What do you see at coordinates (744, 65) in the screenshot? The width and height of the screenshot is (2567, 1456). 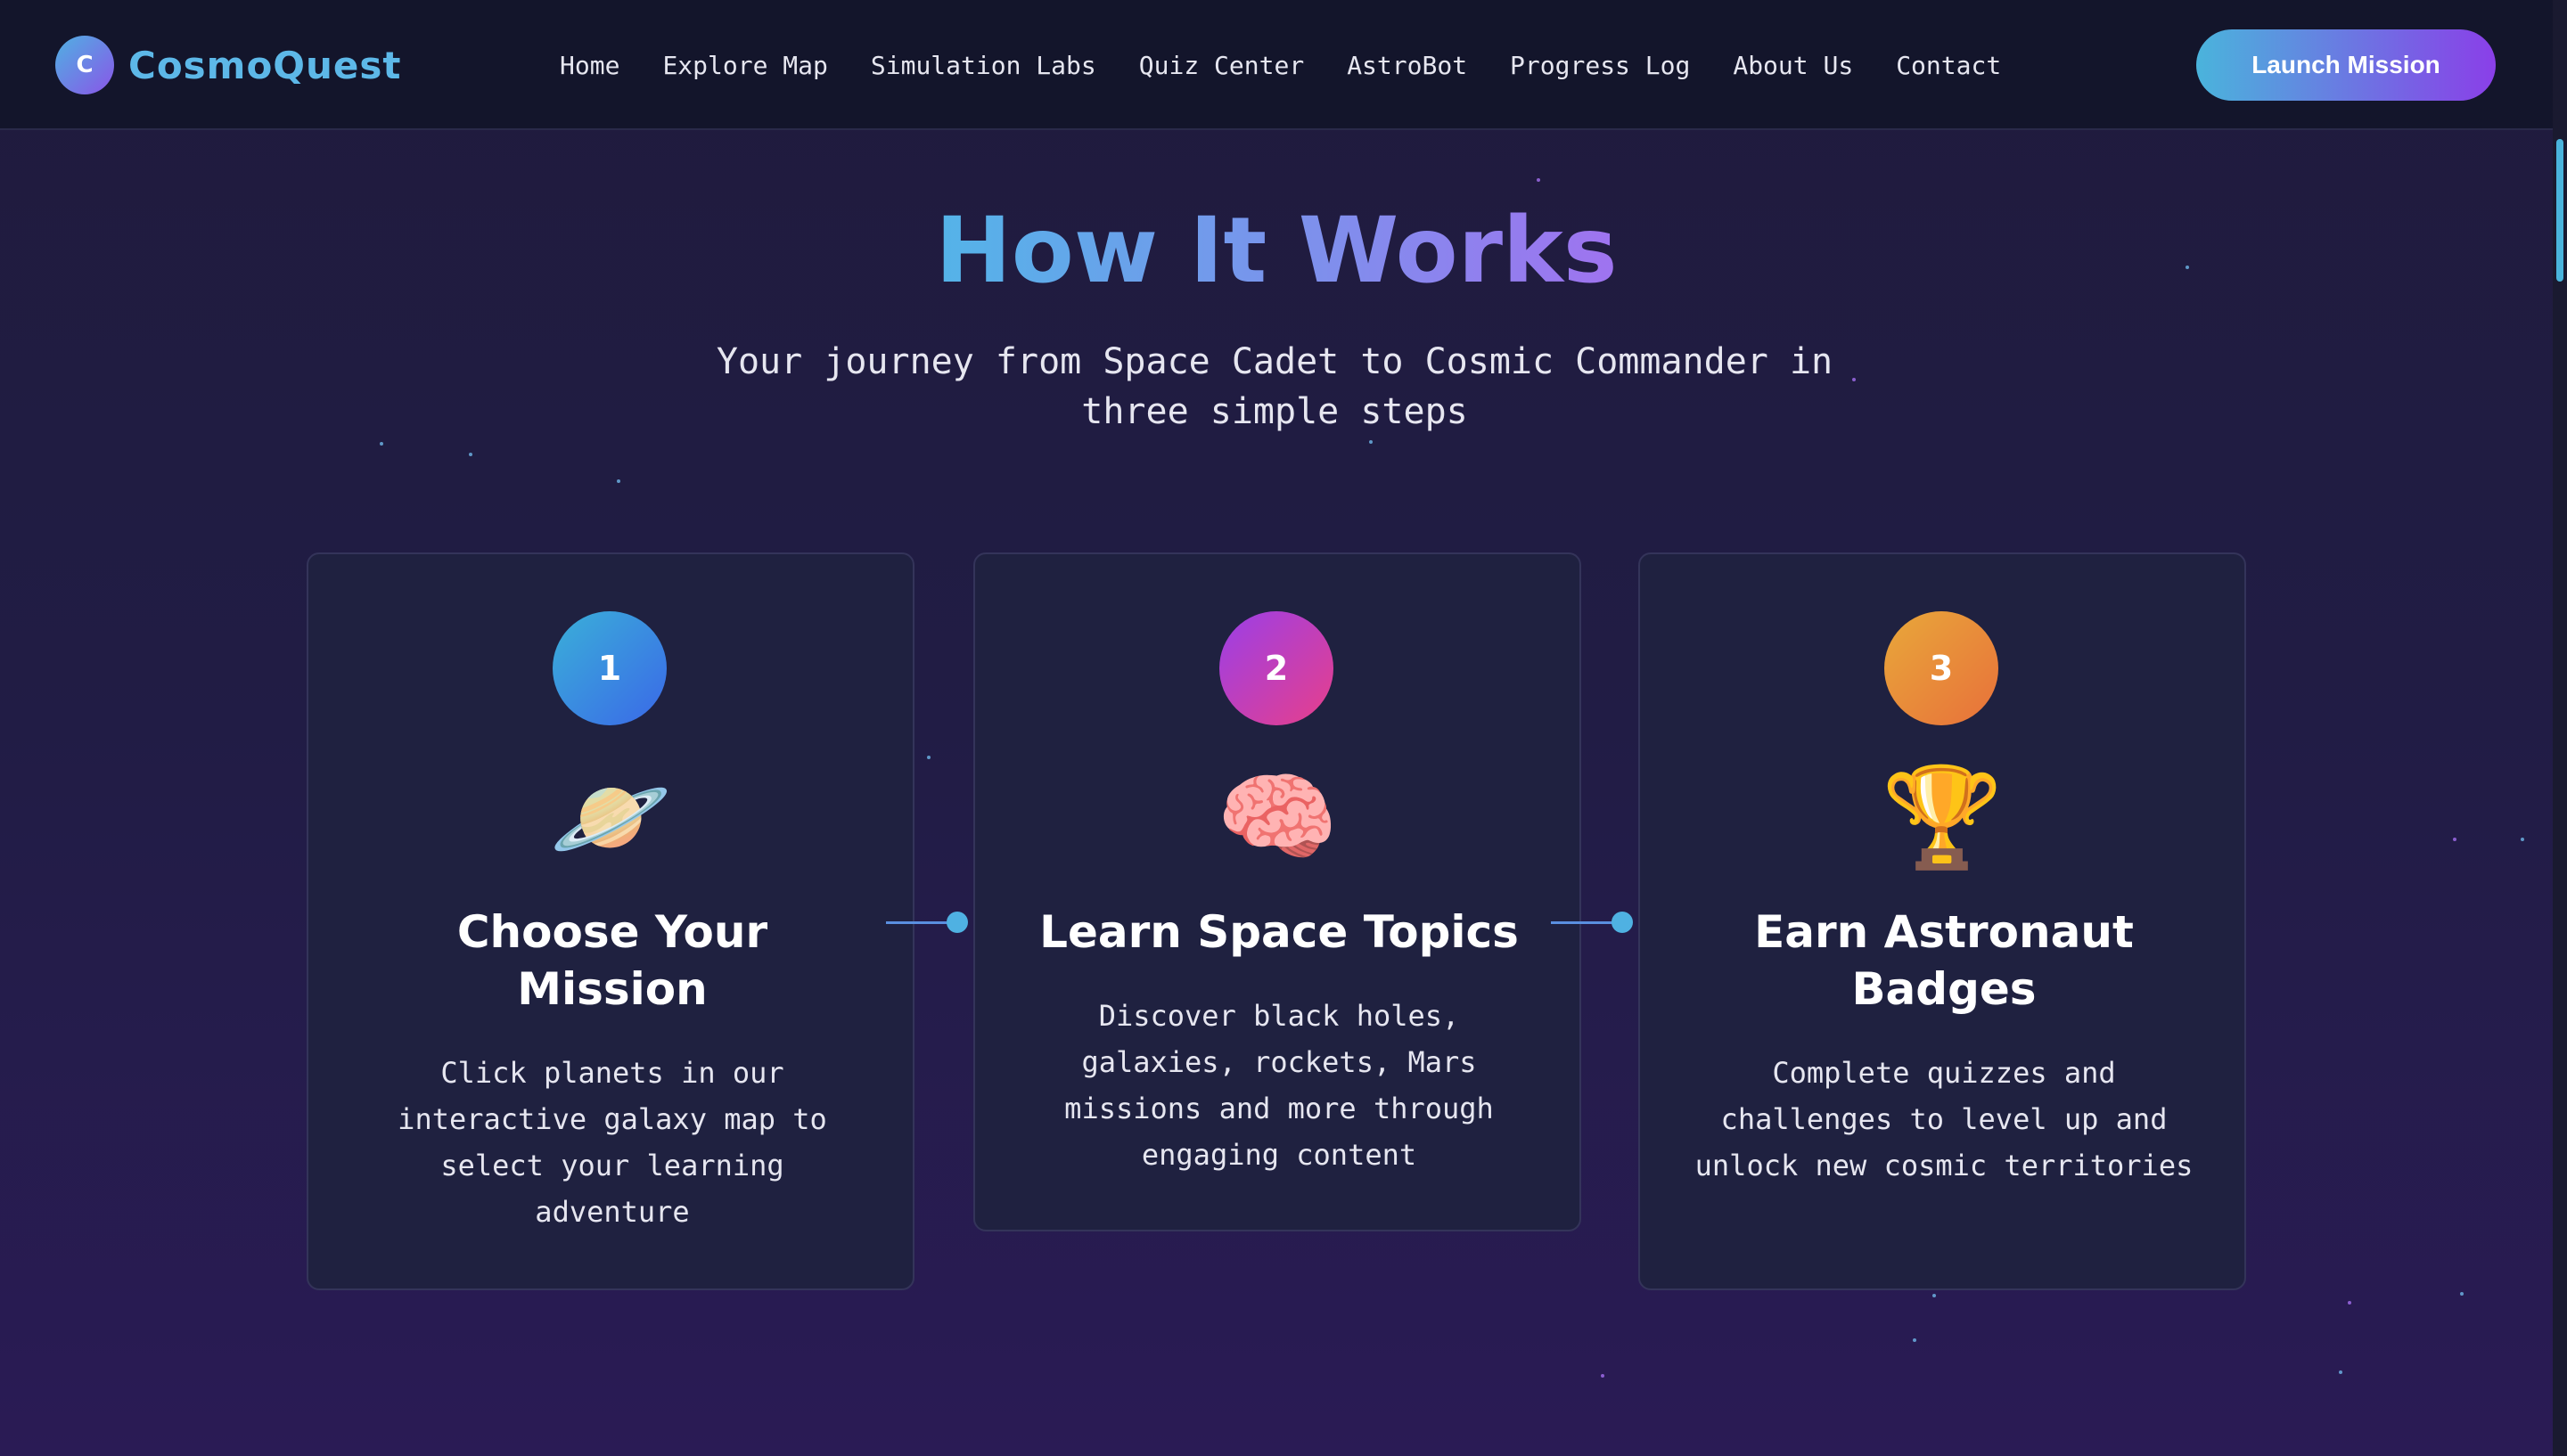 I see `nav-link-explore-map: Explore Map` at bounding box center [744, 65].